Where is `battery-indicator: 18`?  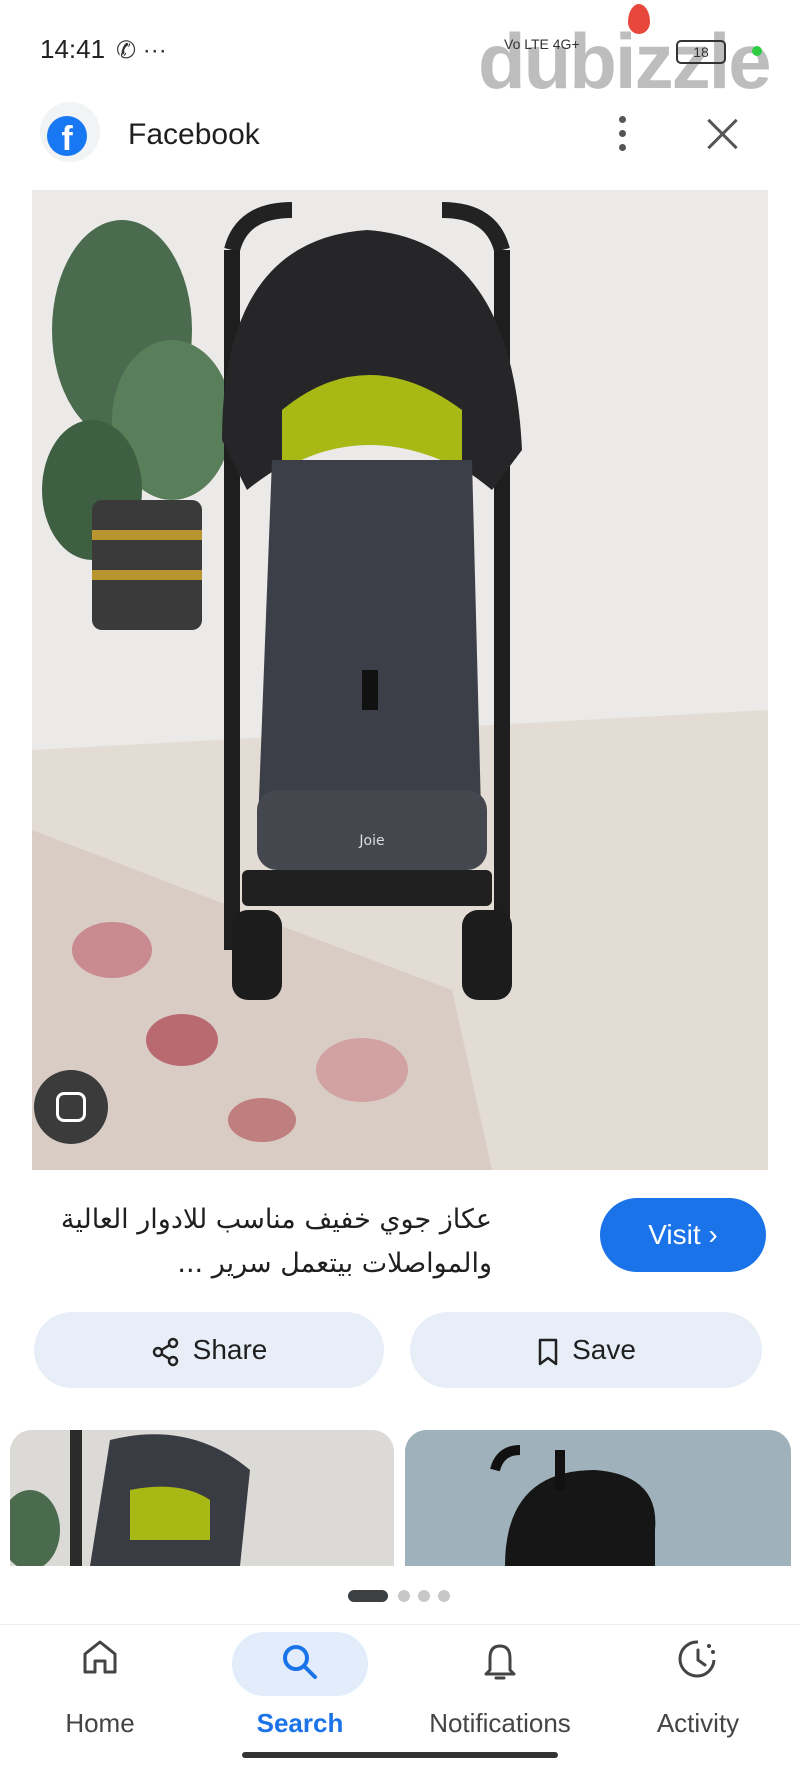
battery-indicator: 18 is located at coordinates (701, 52).